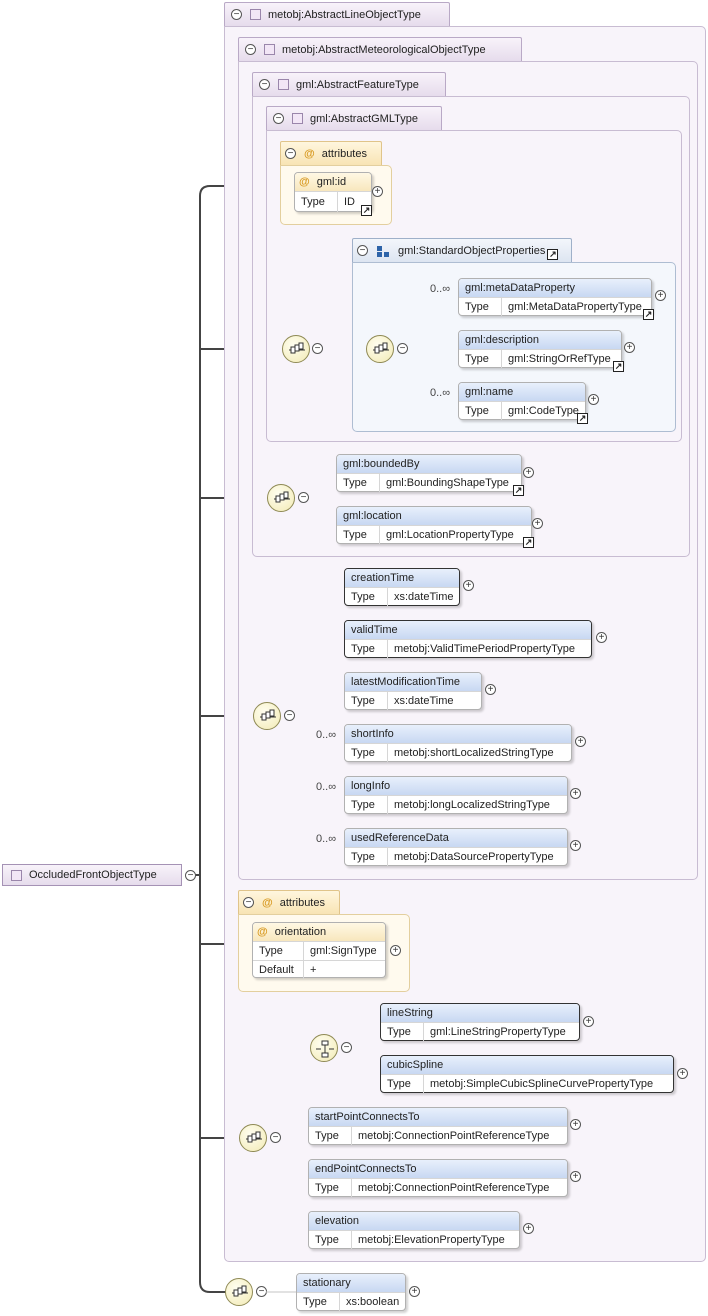 Image resolution: width=708 pixels, height=1316 pixels. I want to click on element-latestmodificationtime: latestModificationTime Type xs:dateTime, so click(413, 691).